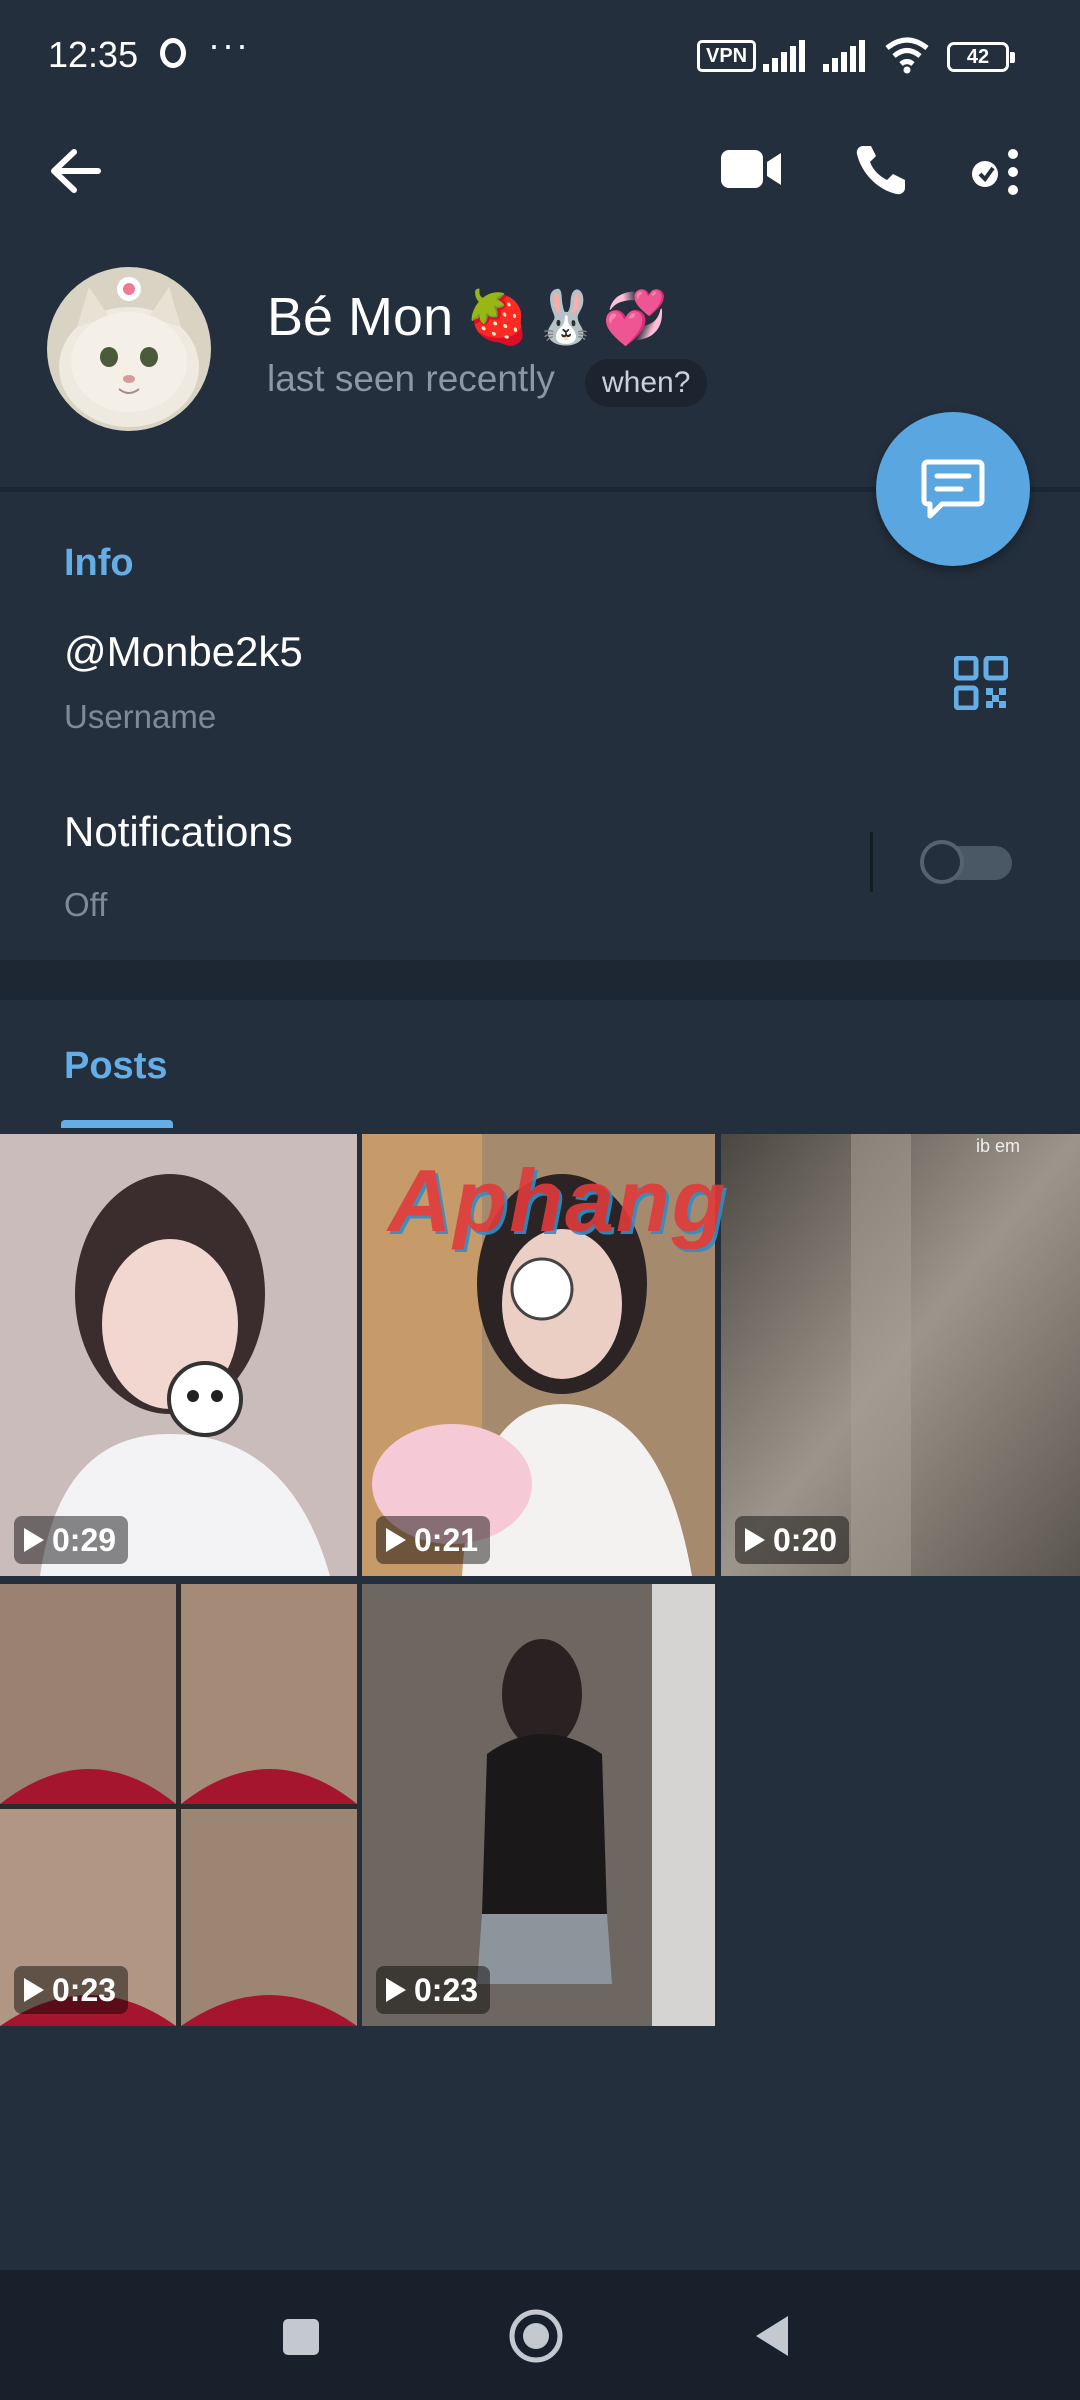  What do you see at coordinates (178, 1355) in the screenshot?
I see `media-tile: 0:29` at bounding box center [178, 1355].